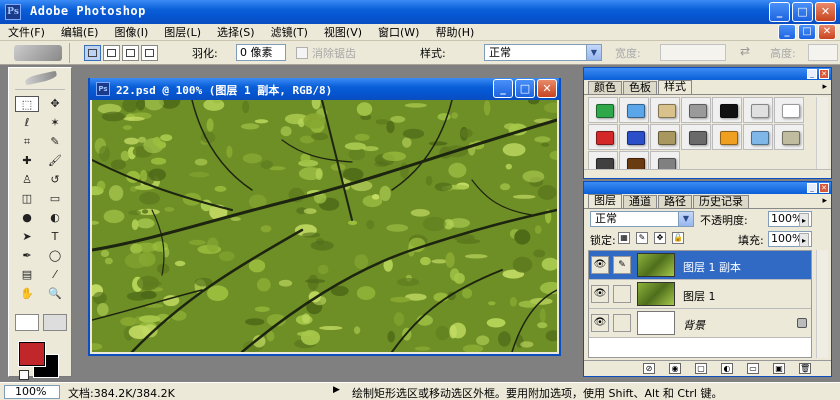 This screenshot has height=400, width=840. What do you see at coordinates (324, 89) in the screenshot?
I see `document-titlebar: Ps 22.psd @ 100% (图层 1 副本, RGB/8) _ □ ✕` at bounding box center [324, 89].